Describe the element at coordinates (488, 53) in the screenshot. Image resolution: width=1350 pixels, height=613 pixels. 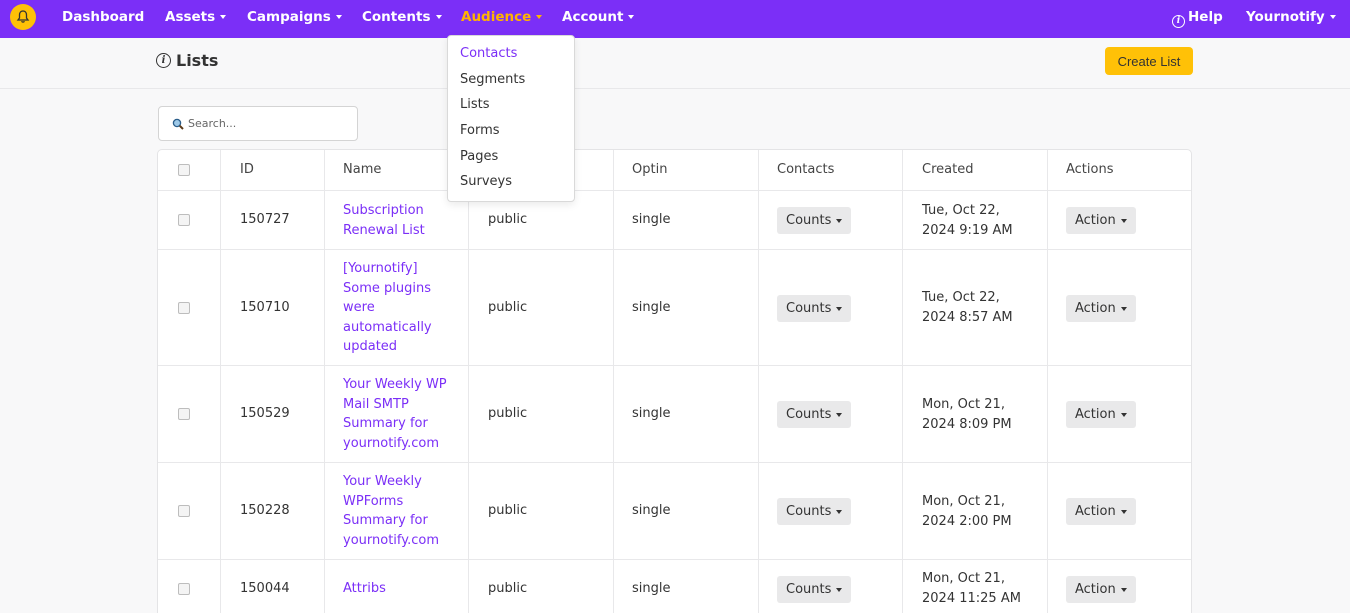
I see `menu-item-contacts: Contacts` at that location.